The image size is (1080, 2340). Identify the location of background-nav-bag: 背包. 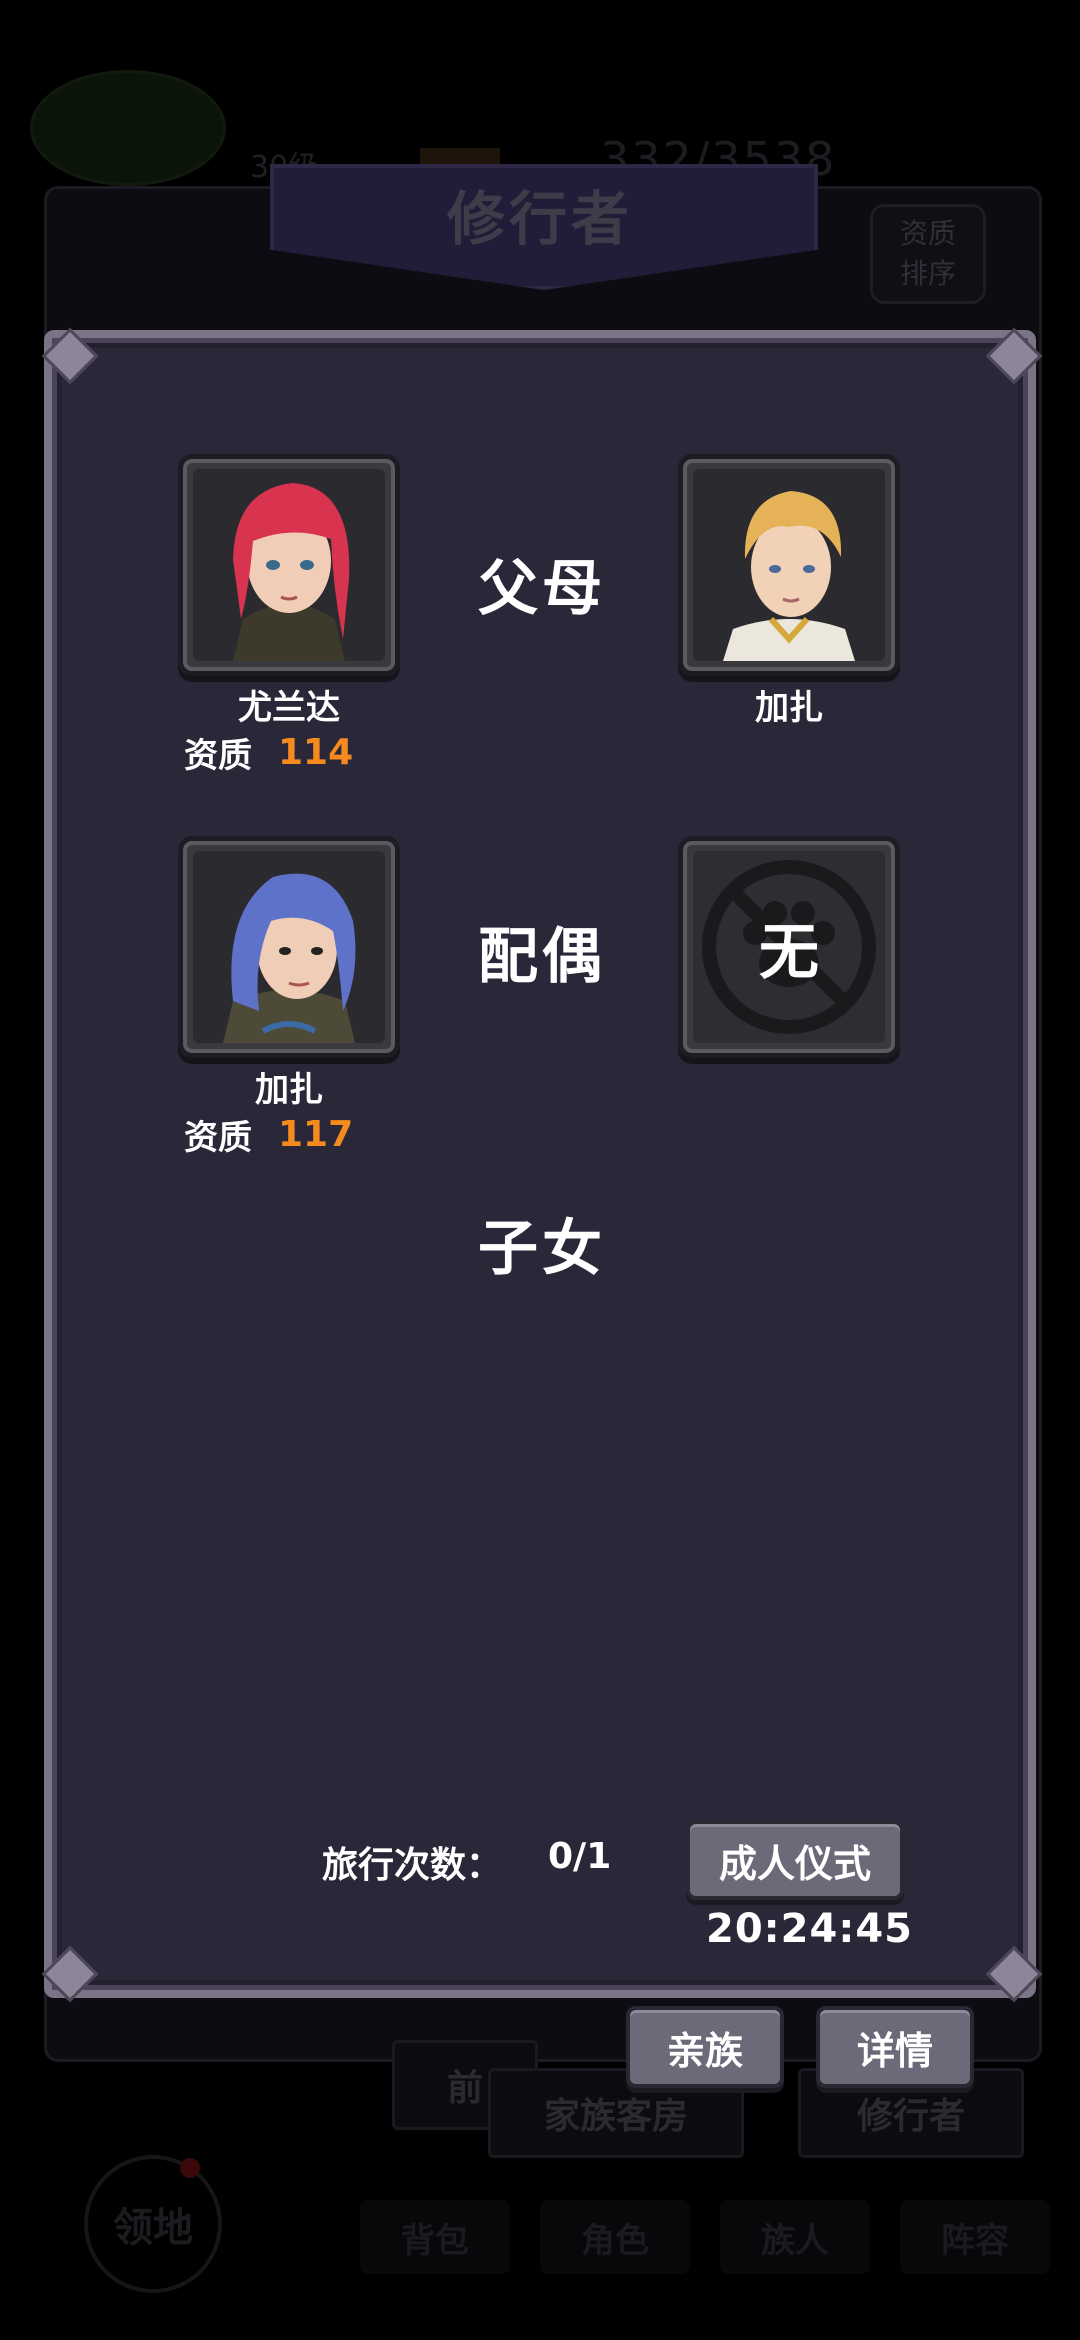
(435, 2237).